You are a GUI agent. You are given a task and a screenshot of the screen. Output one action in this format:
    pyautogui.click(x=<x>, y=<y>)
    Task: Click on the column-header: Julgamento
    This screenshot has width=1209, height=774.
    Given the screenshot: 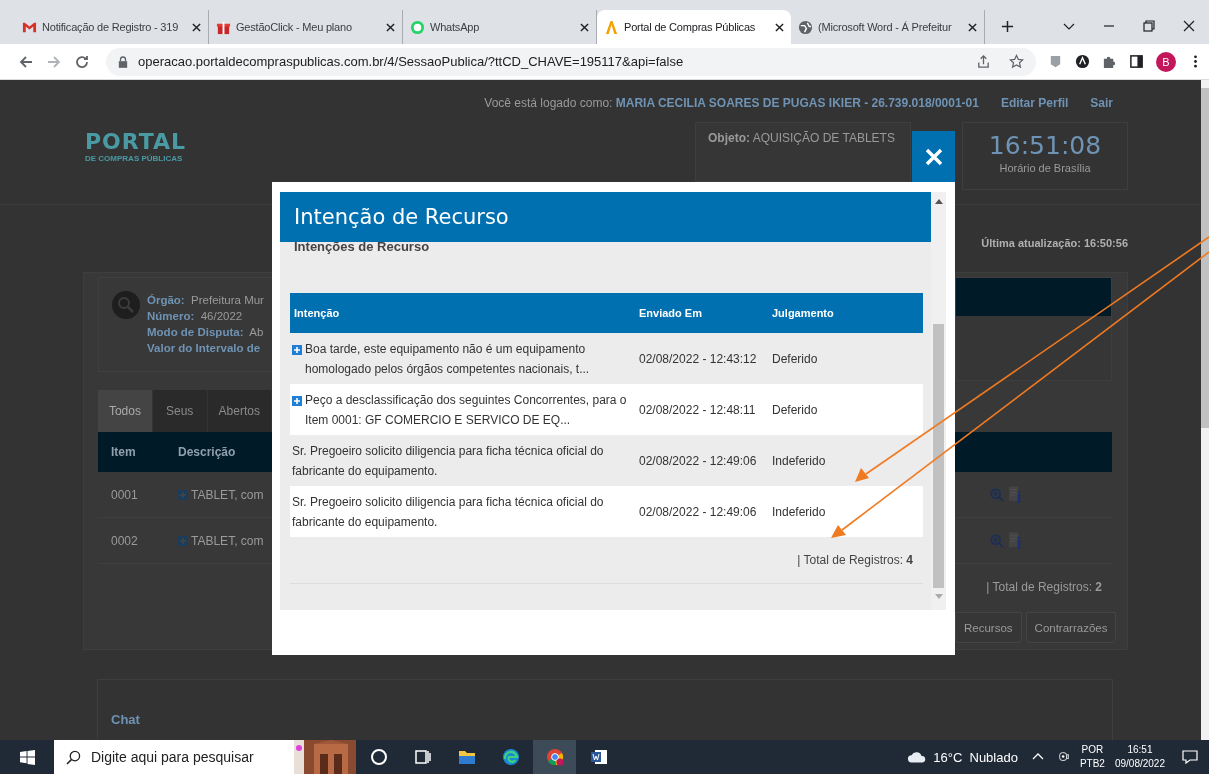 What is the action you would take?
    pyautogui.click(x=803, y=313)
    